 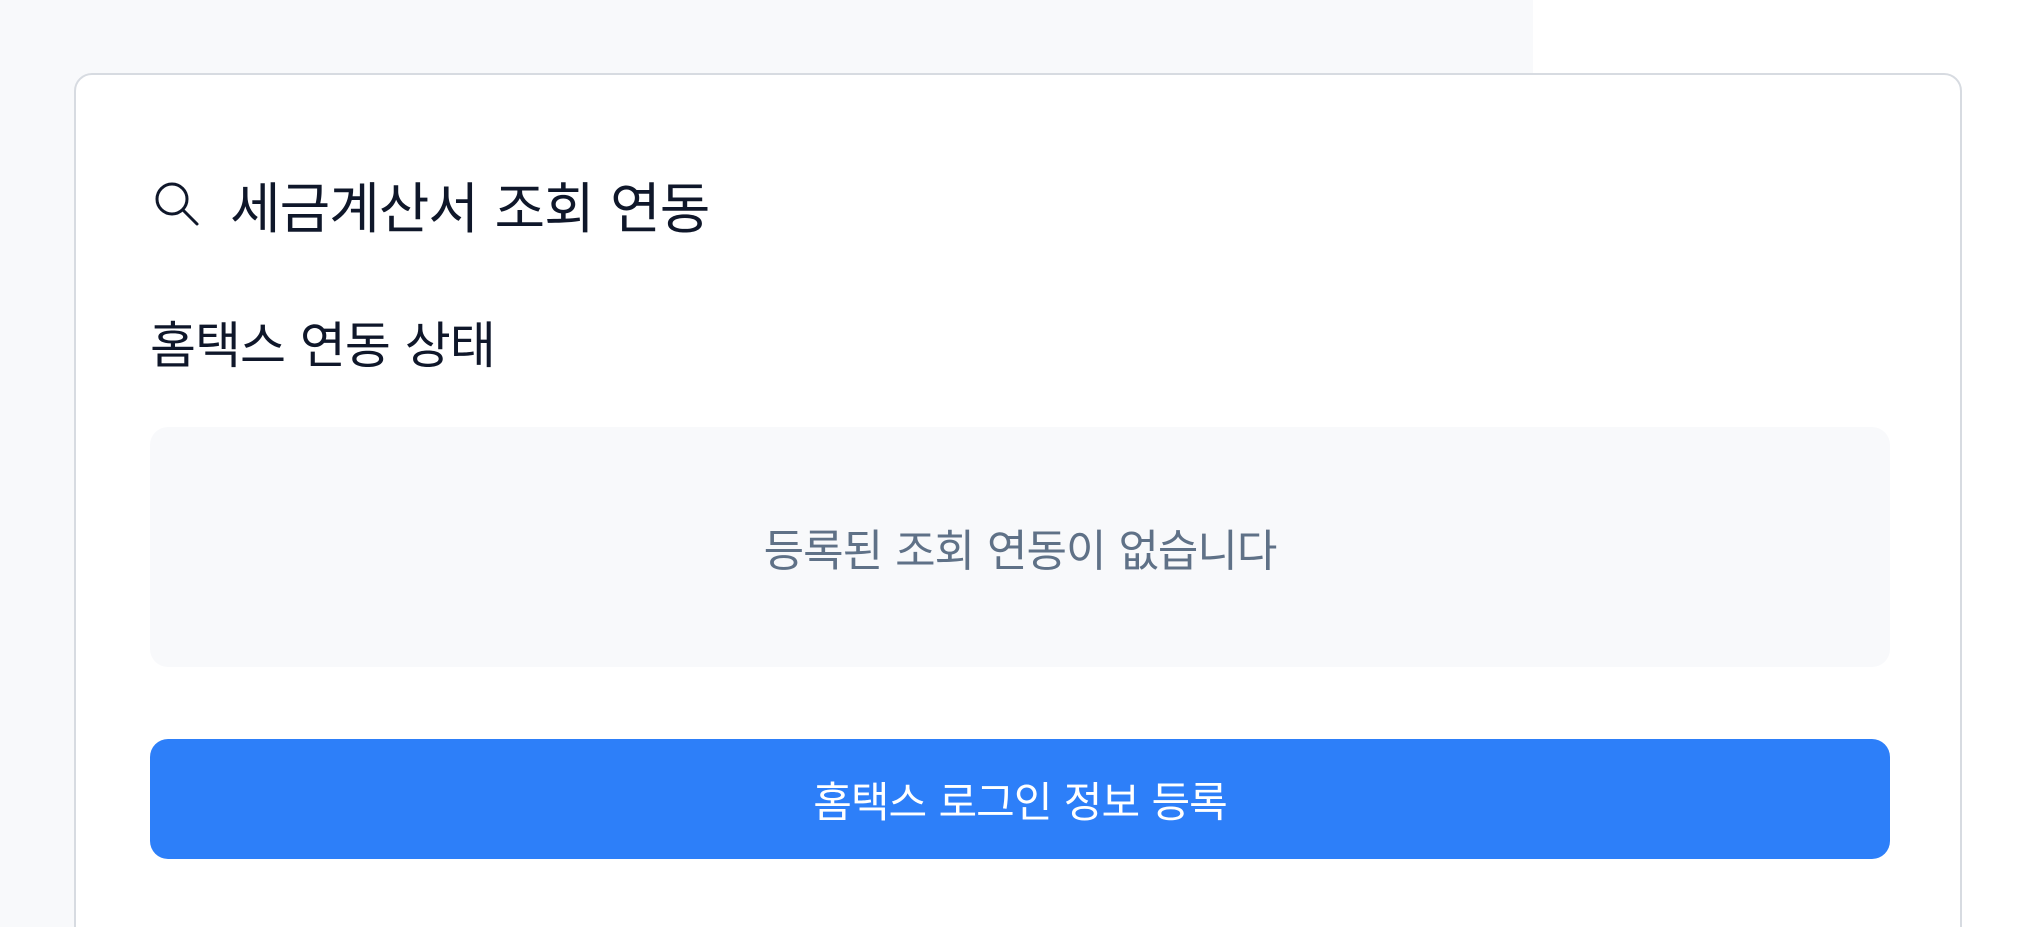 What do you see at coordinates (177, 204) in the screenshot?
I see `search-icon` at bounding box center [177, 204].